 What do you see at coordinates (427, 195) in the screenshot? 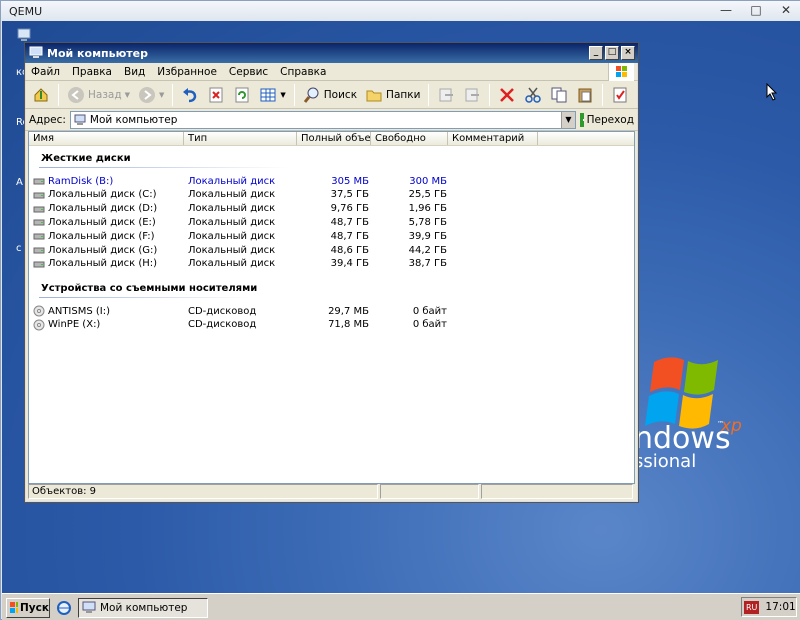
I see `drive-free: 25,5 ГБ` at bounding box center [427, 195].